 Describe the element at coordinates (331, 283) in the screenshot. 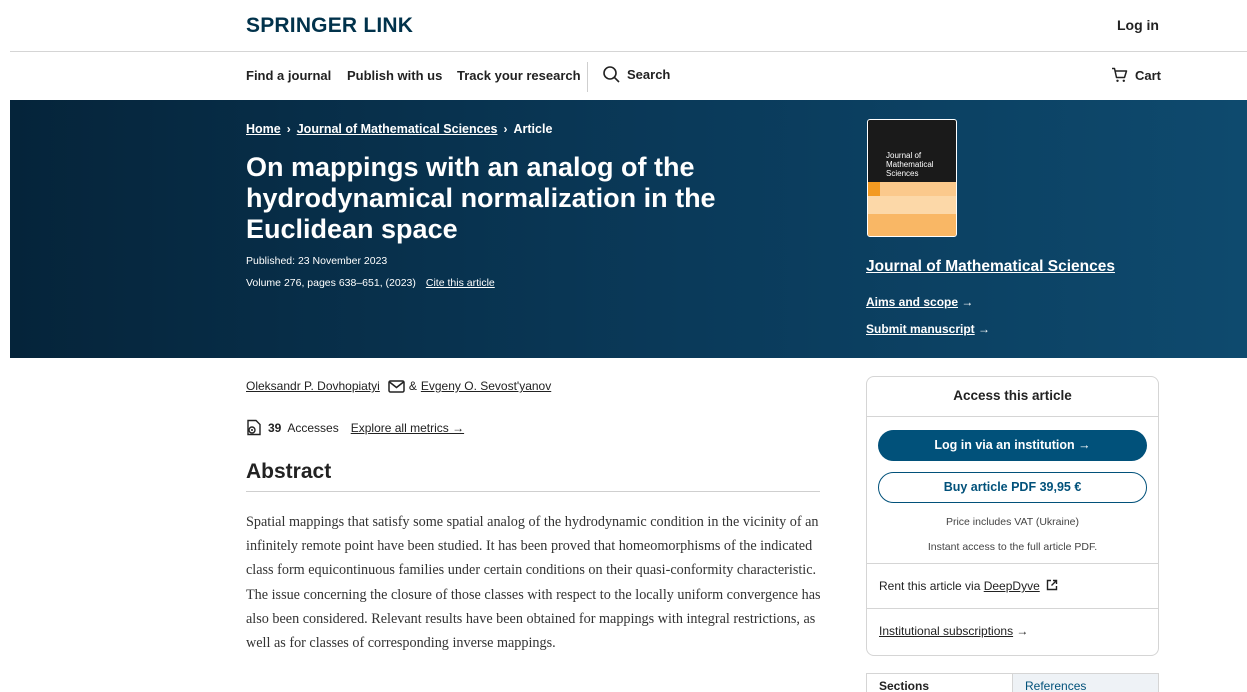

I see `volume-text: Volume 276, pages 638–651, (2023)` at that location.